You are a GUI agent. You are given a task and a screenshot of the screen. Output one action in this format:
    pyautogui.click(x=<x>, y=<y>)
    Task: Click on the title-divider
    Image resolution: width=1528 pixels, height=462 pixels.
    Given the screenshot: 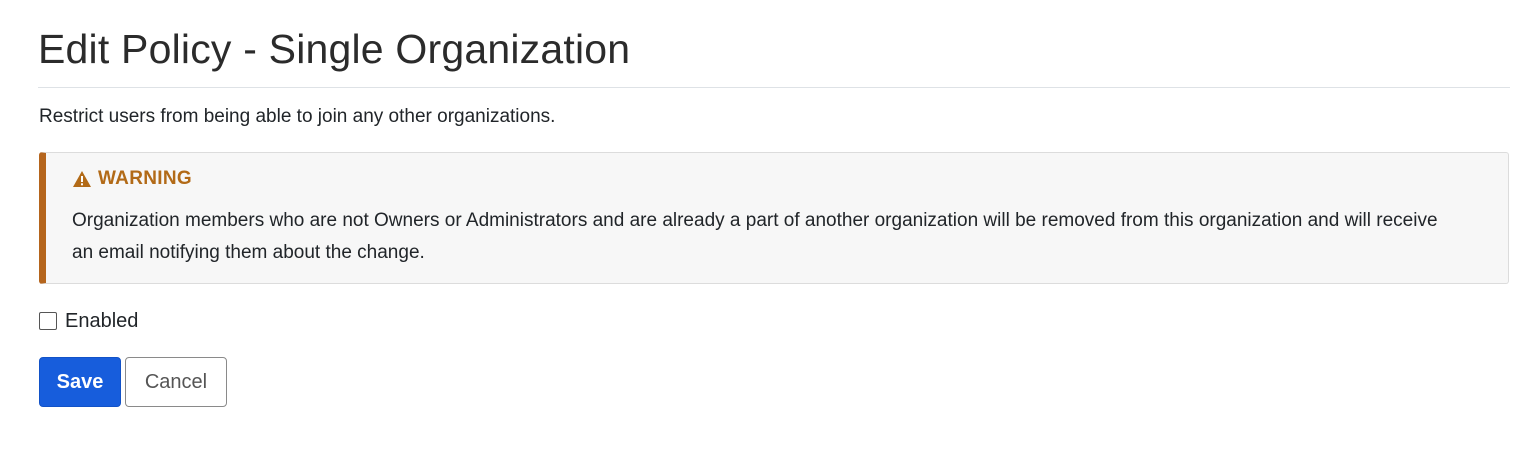 What is the action you would take?
    pyautogui.click(x=774, y=87)
    